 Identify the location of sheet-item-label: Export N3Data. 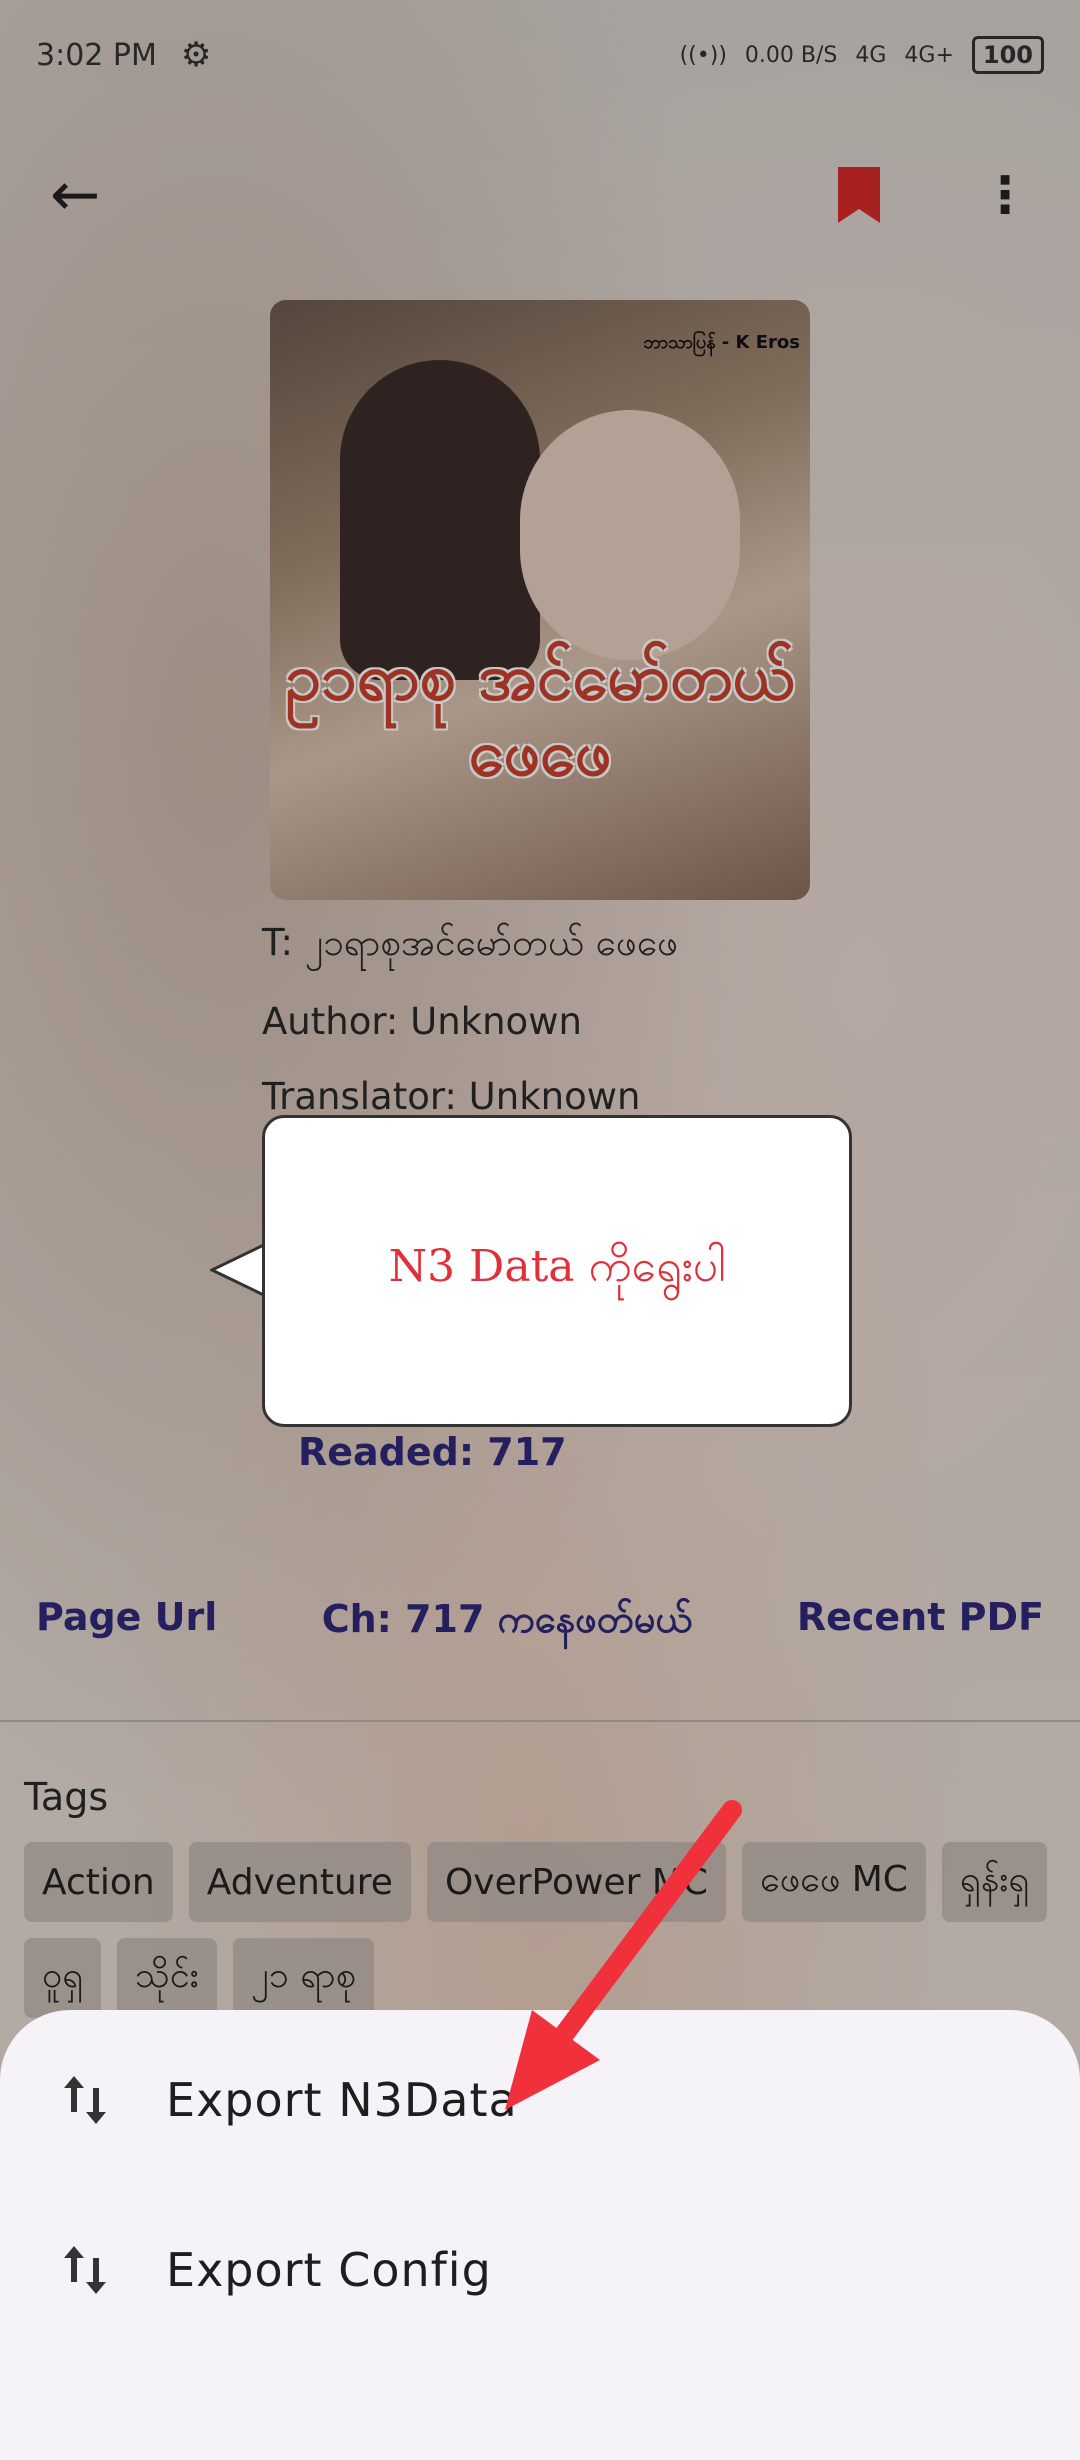
(342, 2100).